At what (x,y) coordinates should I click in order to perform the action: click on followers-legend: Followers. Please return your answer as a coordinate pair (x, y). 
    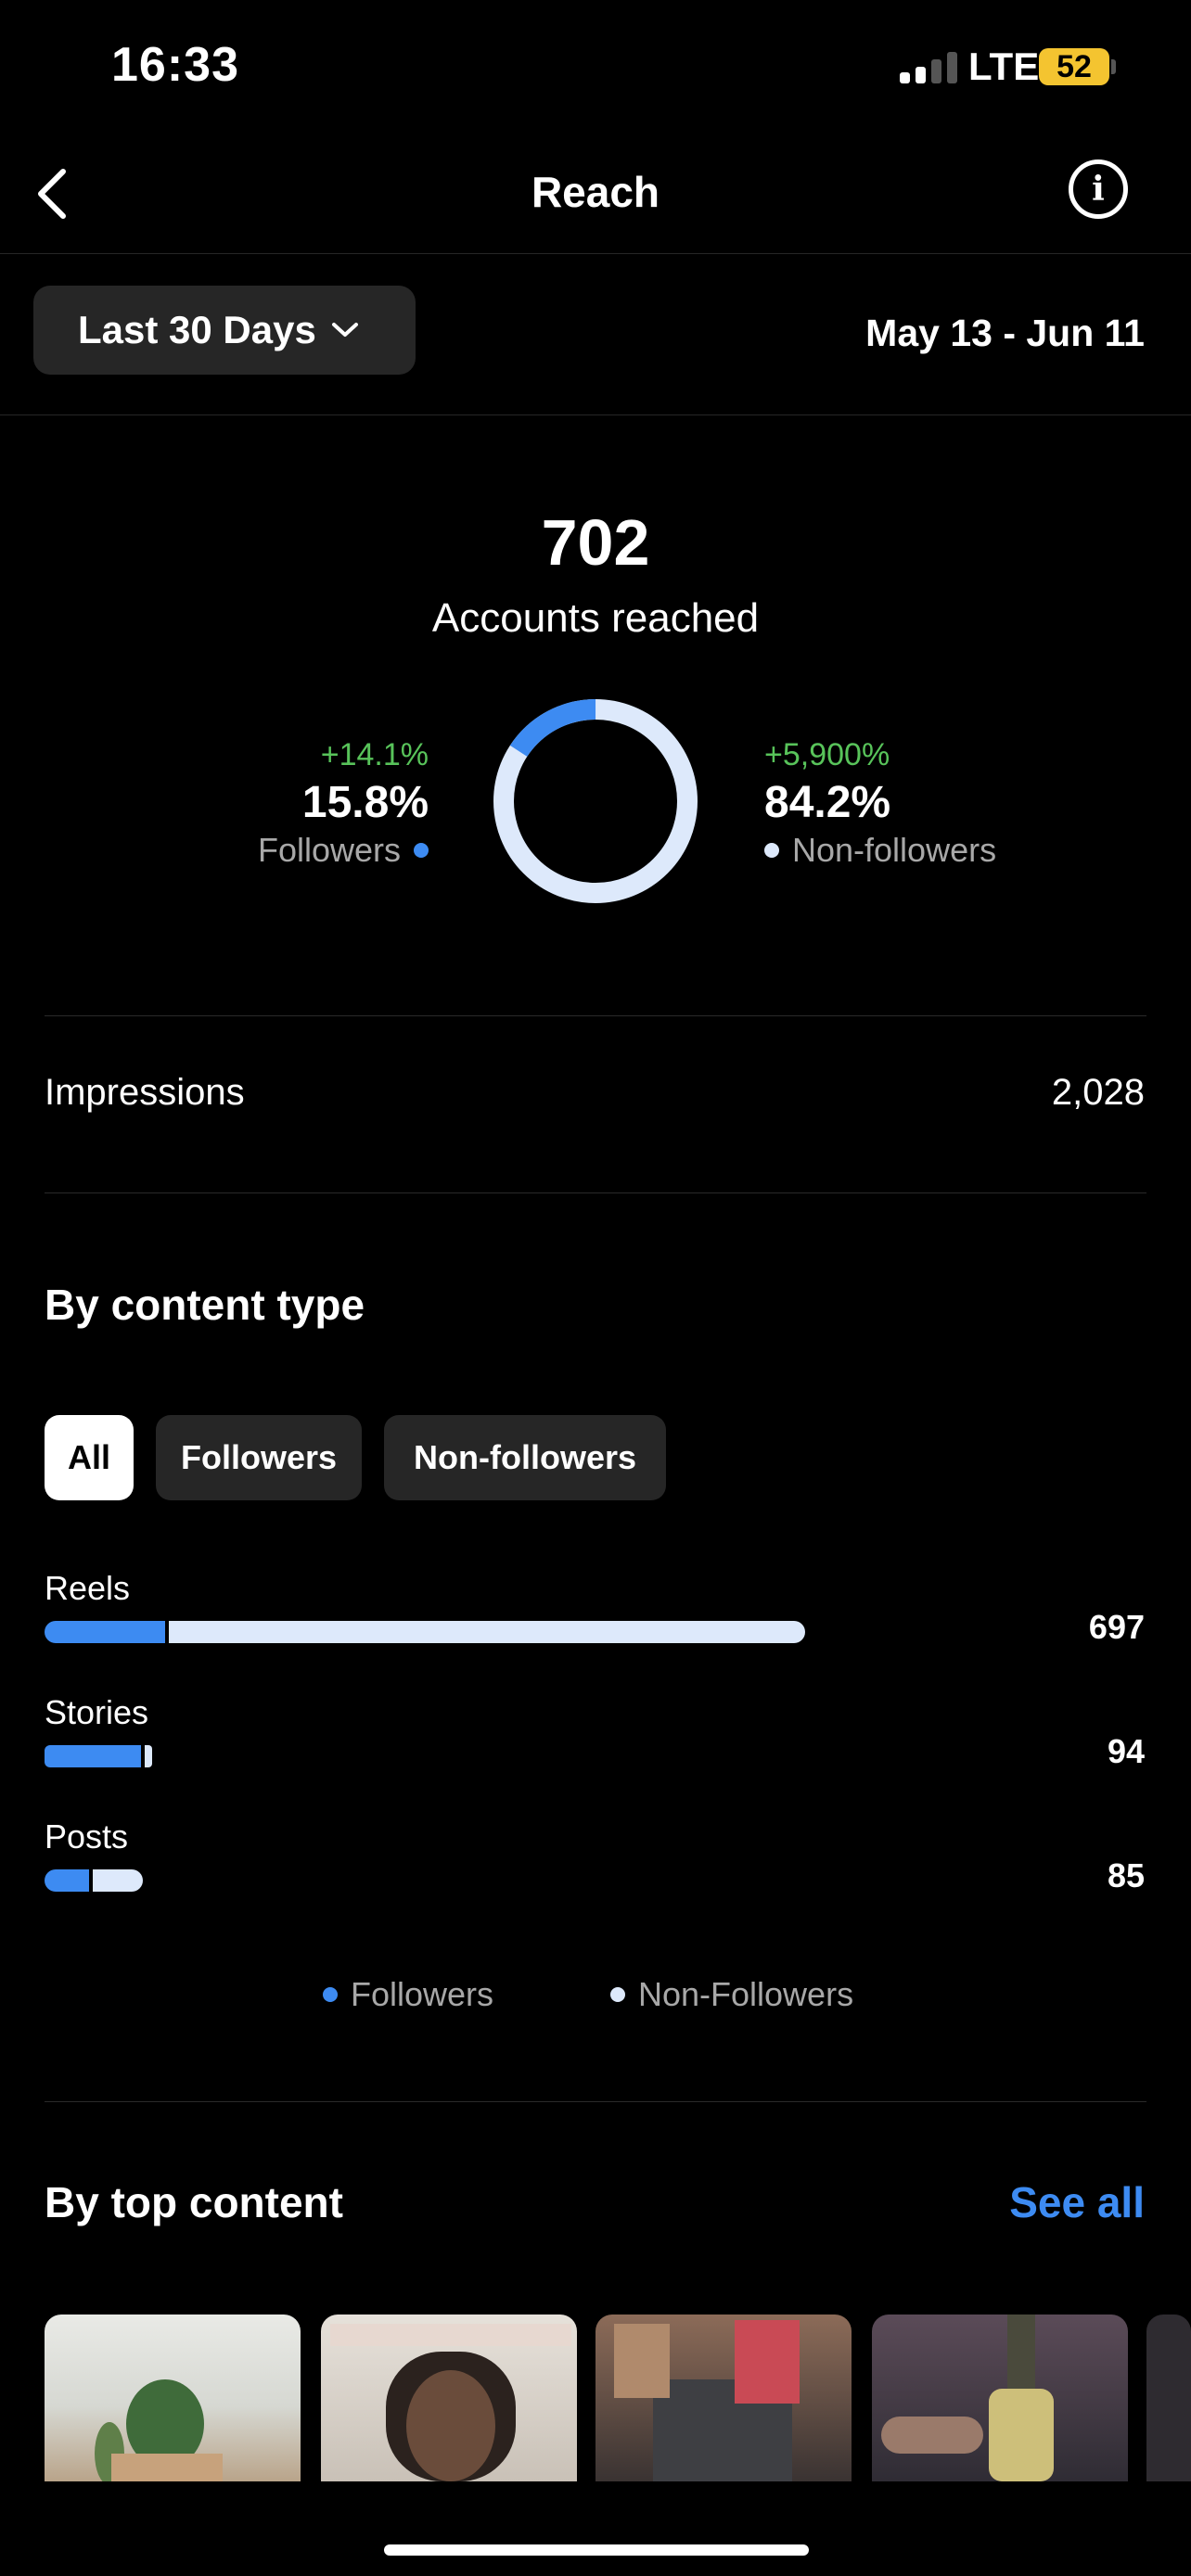
    Looking at the image, I should click on (343, 850).